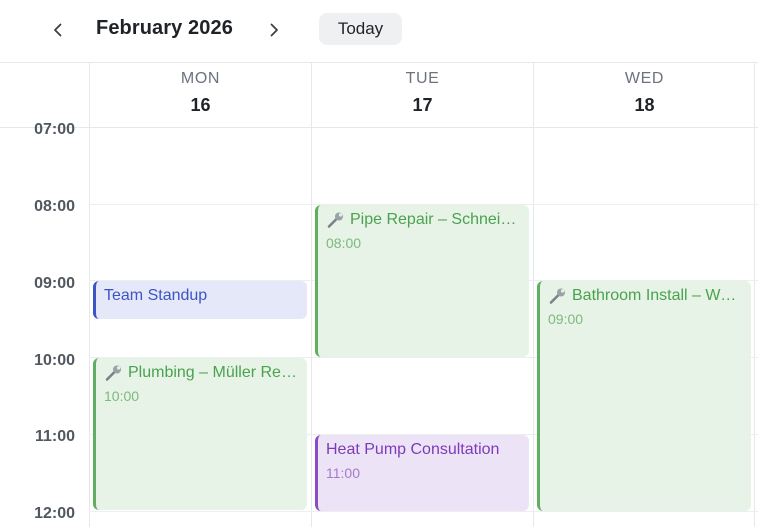 This screenshot has height=527, width=758. Describe the element at coordinates (54, 513) in the screenshot. I see `time-label: 12:00` at that location.